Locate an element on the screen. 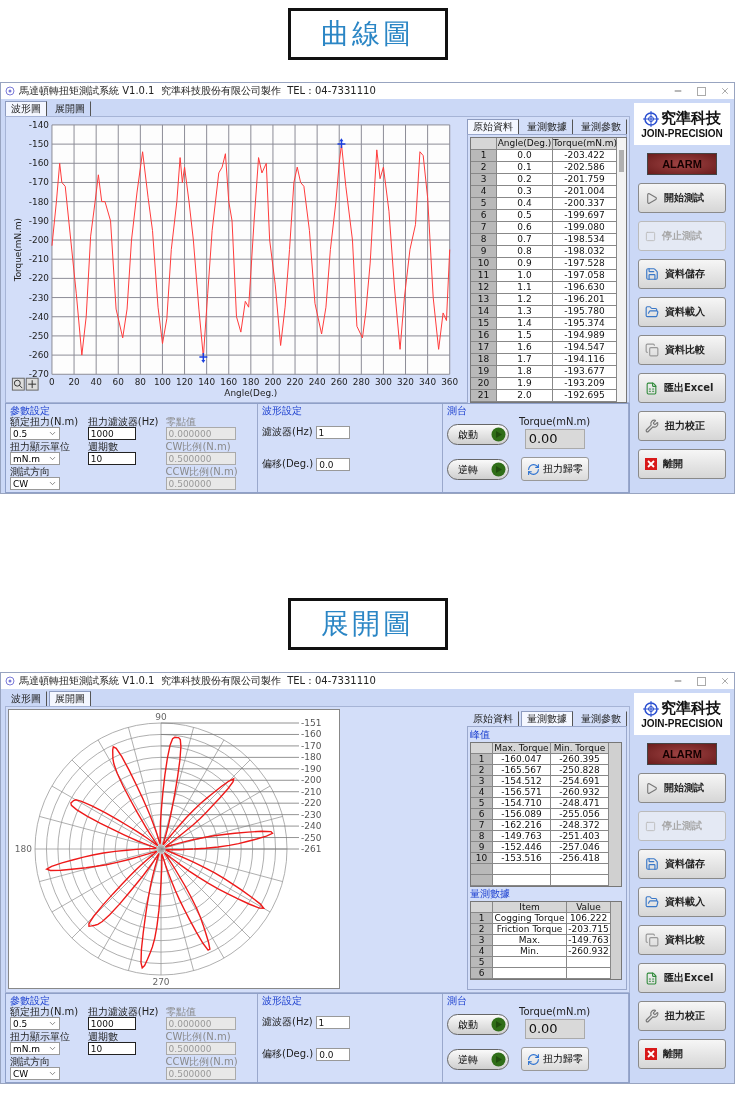  section-title: 波形設定 is located at coordinates (282, 1000).